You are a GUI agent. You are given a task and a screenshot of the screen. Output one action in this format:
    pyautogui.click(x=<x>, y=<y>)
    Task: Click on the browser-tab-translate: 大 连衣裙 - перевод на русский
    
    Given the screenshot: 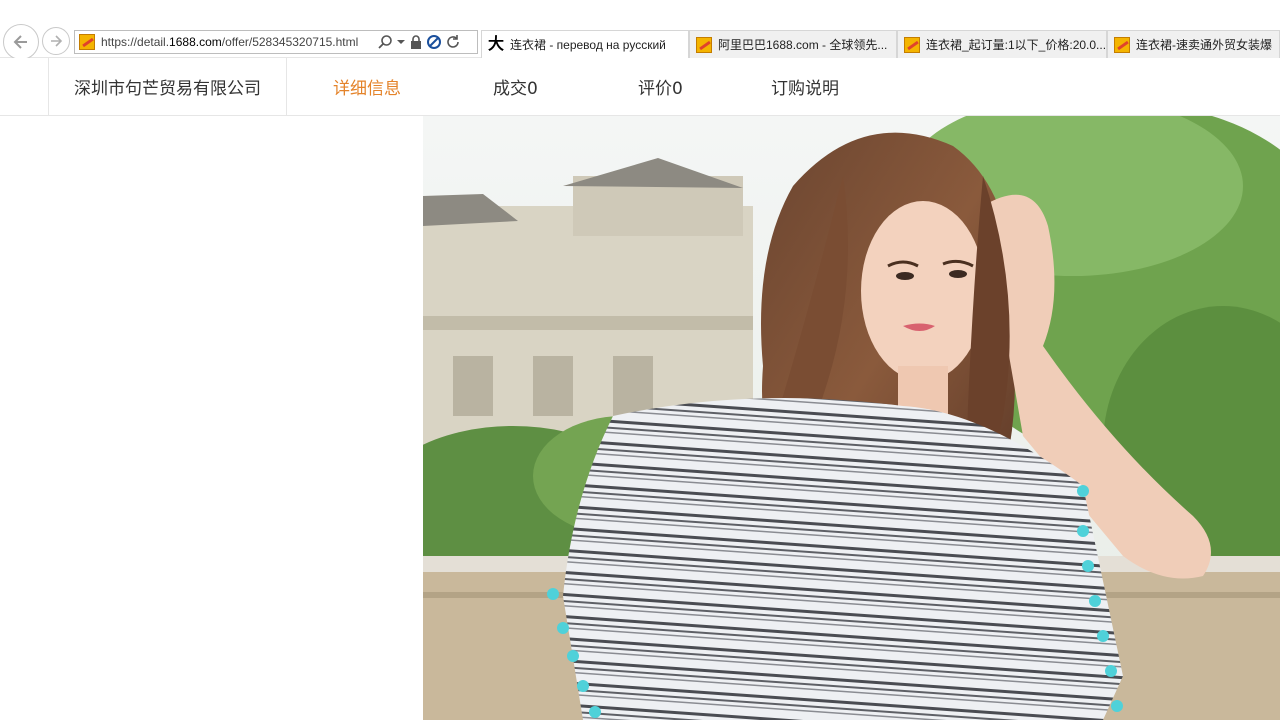 What is the action you would take?
    pyautogui.click(x=585, y=44)
    